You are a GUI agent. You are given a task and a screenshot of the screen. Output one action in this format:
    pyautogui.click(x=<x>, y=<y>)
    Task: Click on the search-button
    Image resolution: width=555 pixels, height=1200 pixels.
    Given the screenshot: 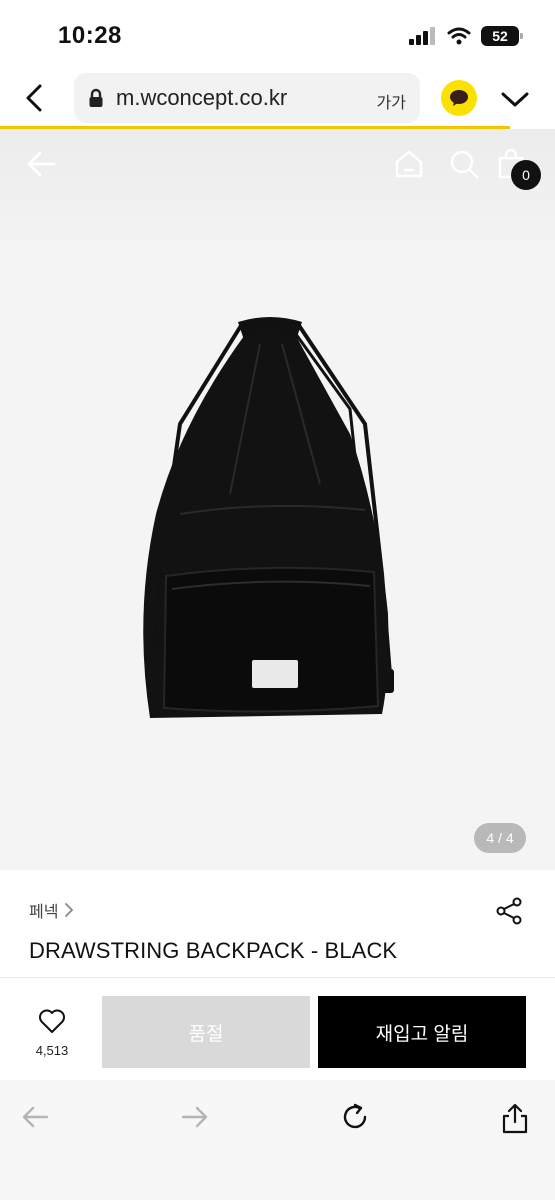 What is the action you would take?
    pyautogui.click(x=464, y=166)
    